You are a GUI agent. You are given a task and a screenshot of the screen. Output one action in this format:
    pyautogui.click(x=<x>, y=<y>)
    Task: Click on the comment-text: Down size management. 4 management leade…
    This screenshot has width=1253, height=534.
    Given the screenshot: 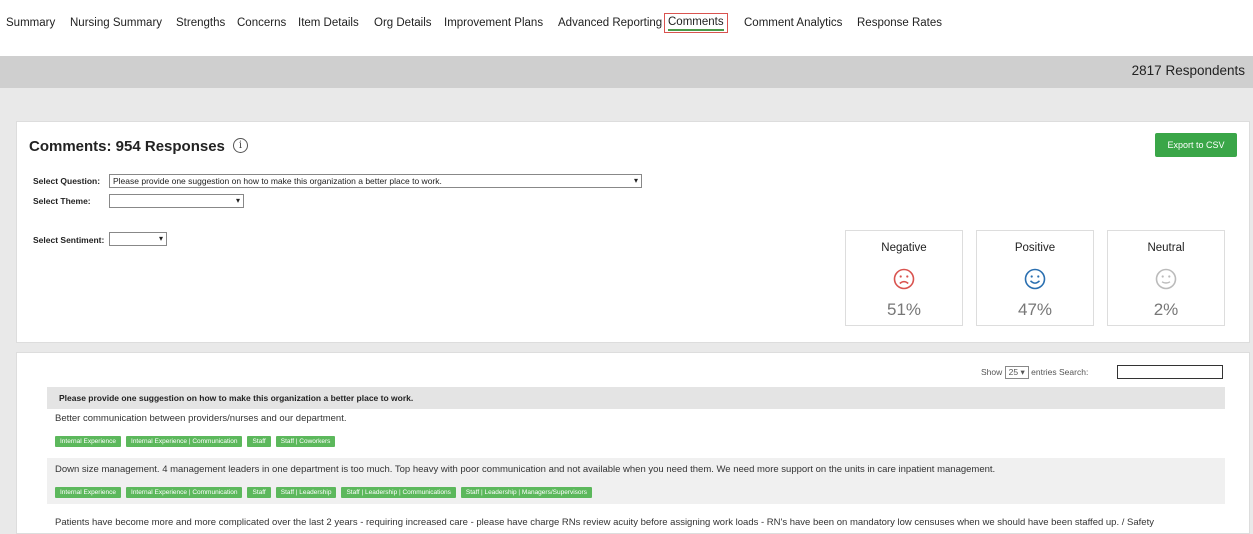 What is the action you would take?
    pyautogui.click(x=525, y=469)
    